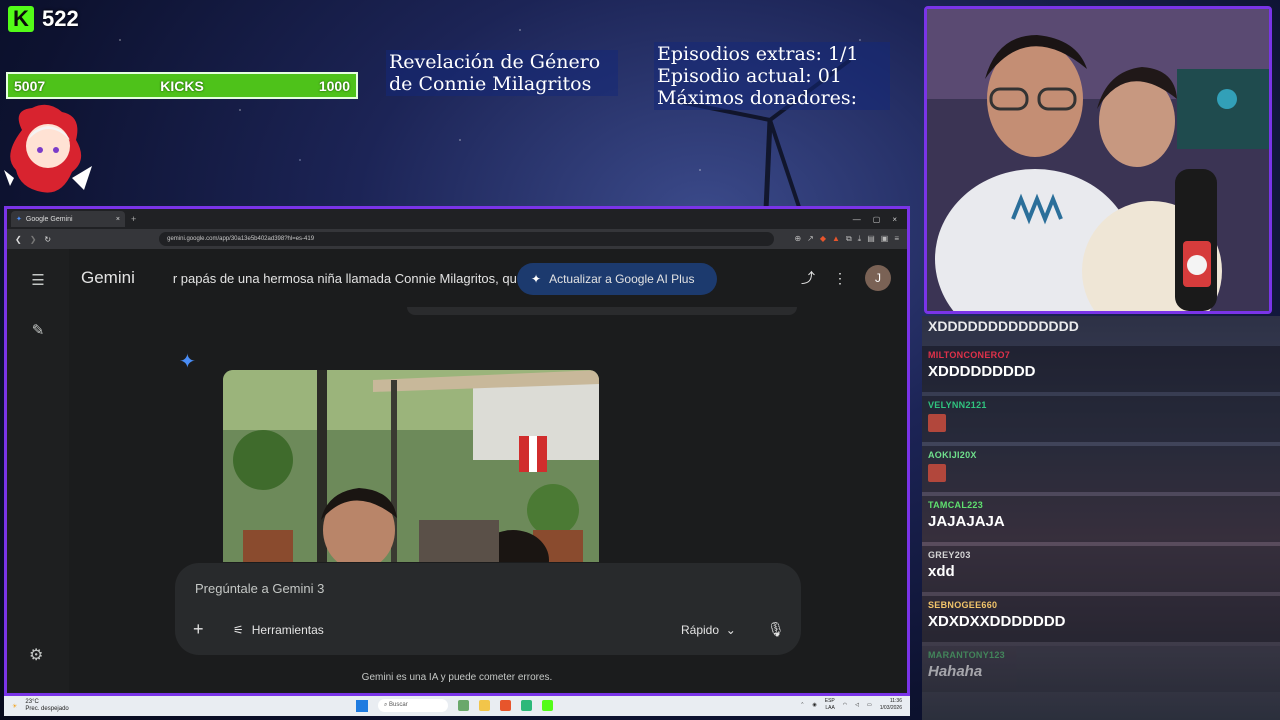 This screenshot has width=1280, height=720. What do you see at coordinates (869, 705) in the screenshot?
I see `battery-icon: ▭` at bounding box center [869, 705].